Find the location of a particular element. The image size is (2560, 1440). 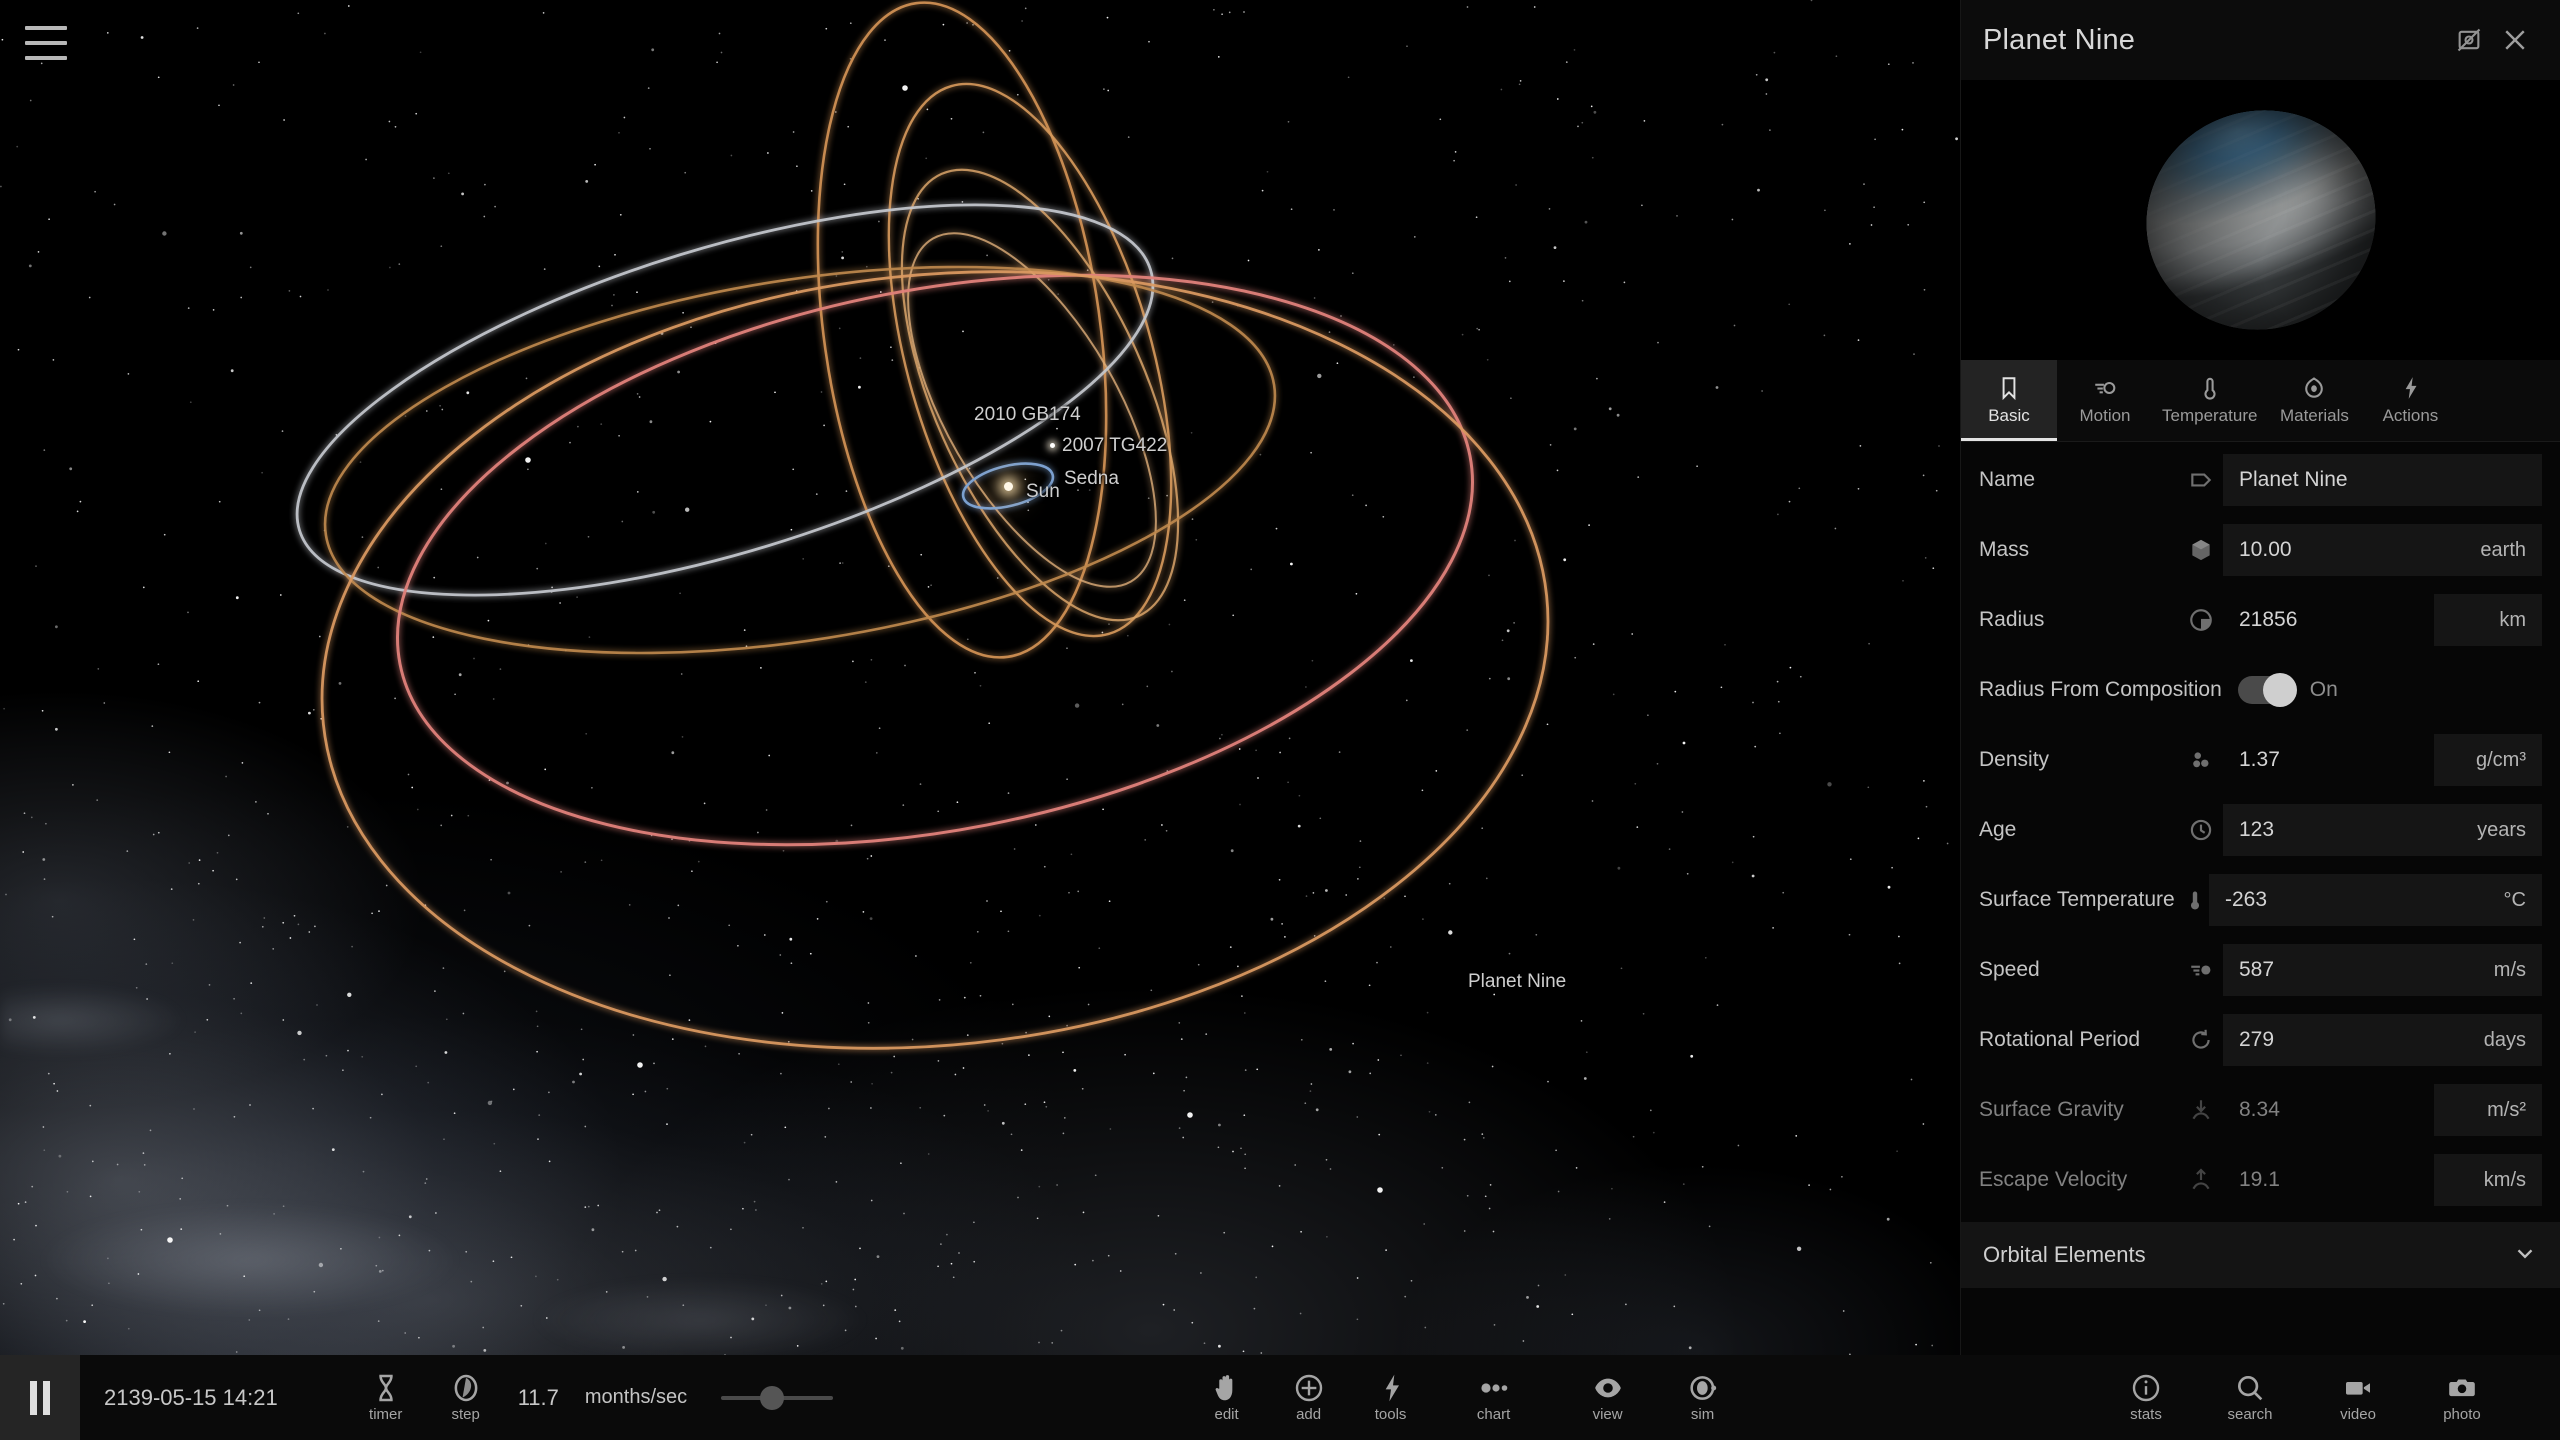

edit-button: edit is located at coordinates (1227, 1397).